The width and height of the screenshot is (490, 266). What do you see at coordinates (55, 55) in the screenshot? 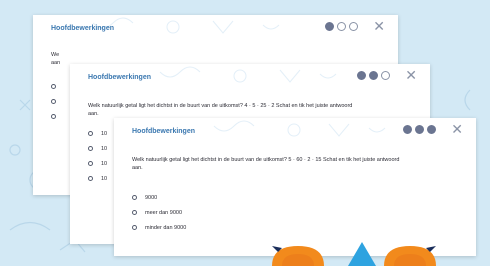
I see `question-line-1: We` at bounding box center [55, 55].